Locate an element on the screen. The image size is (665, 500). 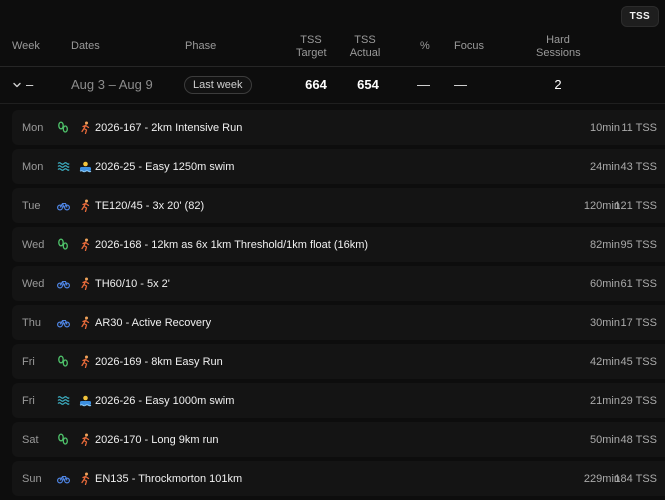
chevron-down-icon is located at coordinates (17, 85).